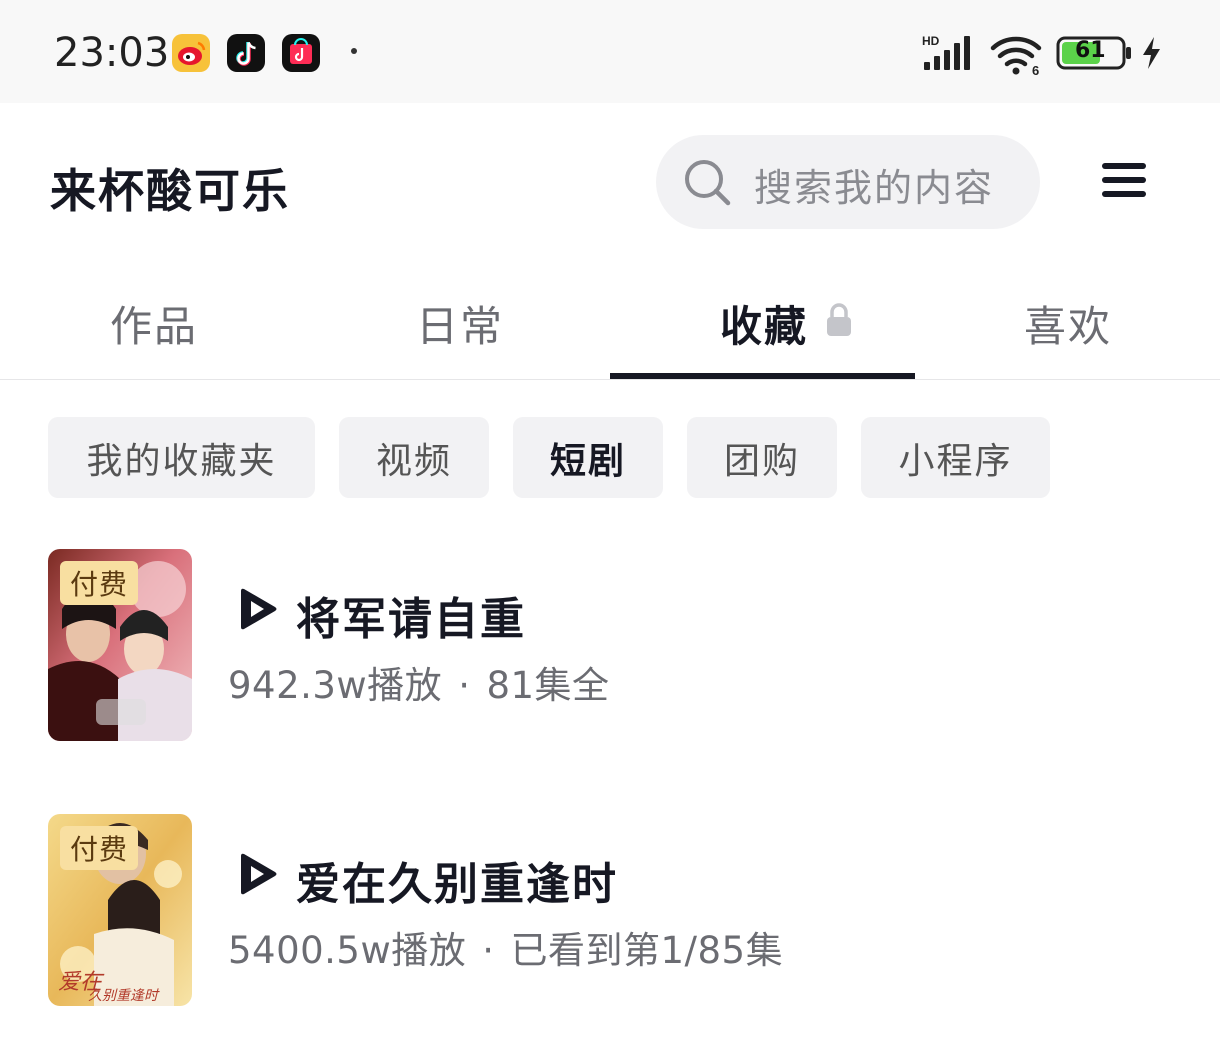 Image resolution: width=1220 pixels, height=1059 pixels. What do you see at coordinates (1017, 56) in the screenshot?
I see `wifi-icon: 6` at bounding box center [1017, 56].